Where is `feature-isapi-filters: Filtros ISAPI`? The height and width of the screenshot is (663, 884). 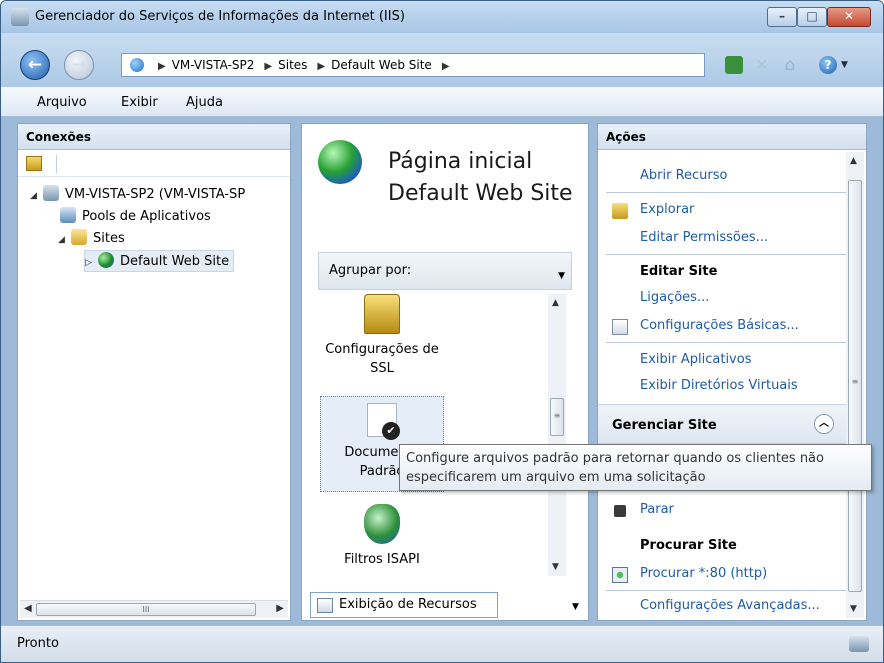
feature-isapi-filters: Filtros ISAPI is located at coordinates (382, 539).